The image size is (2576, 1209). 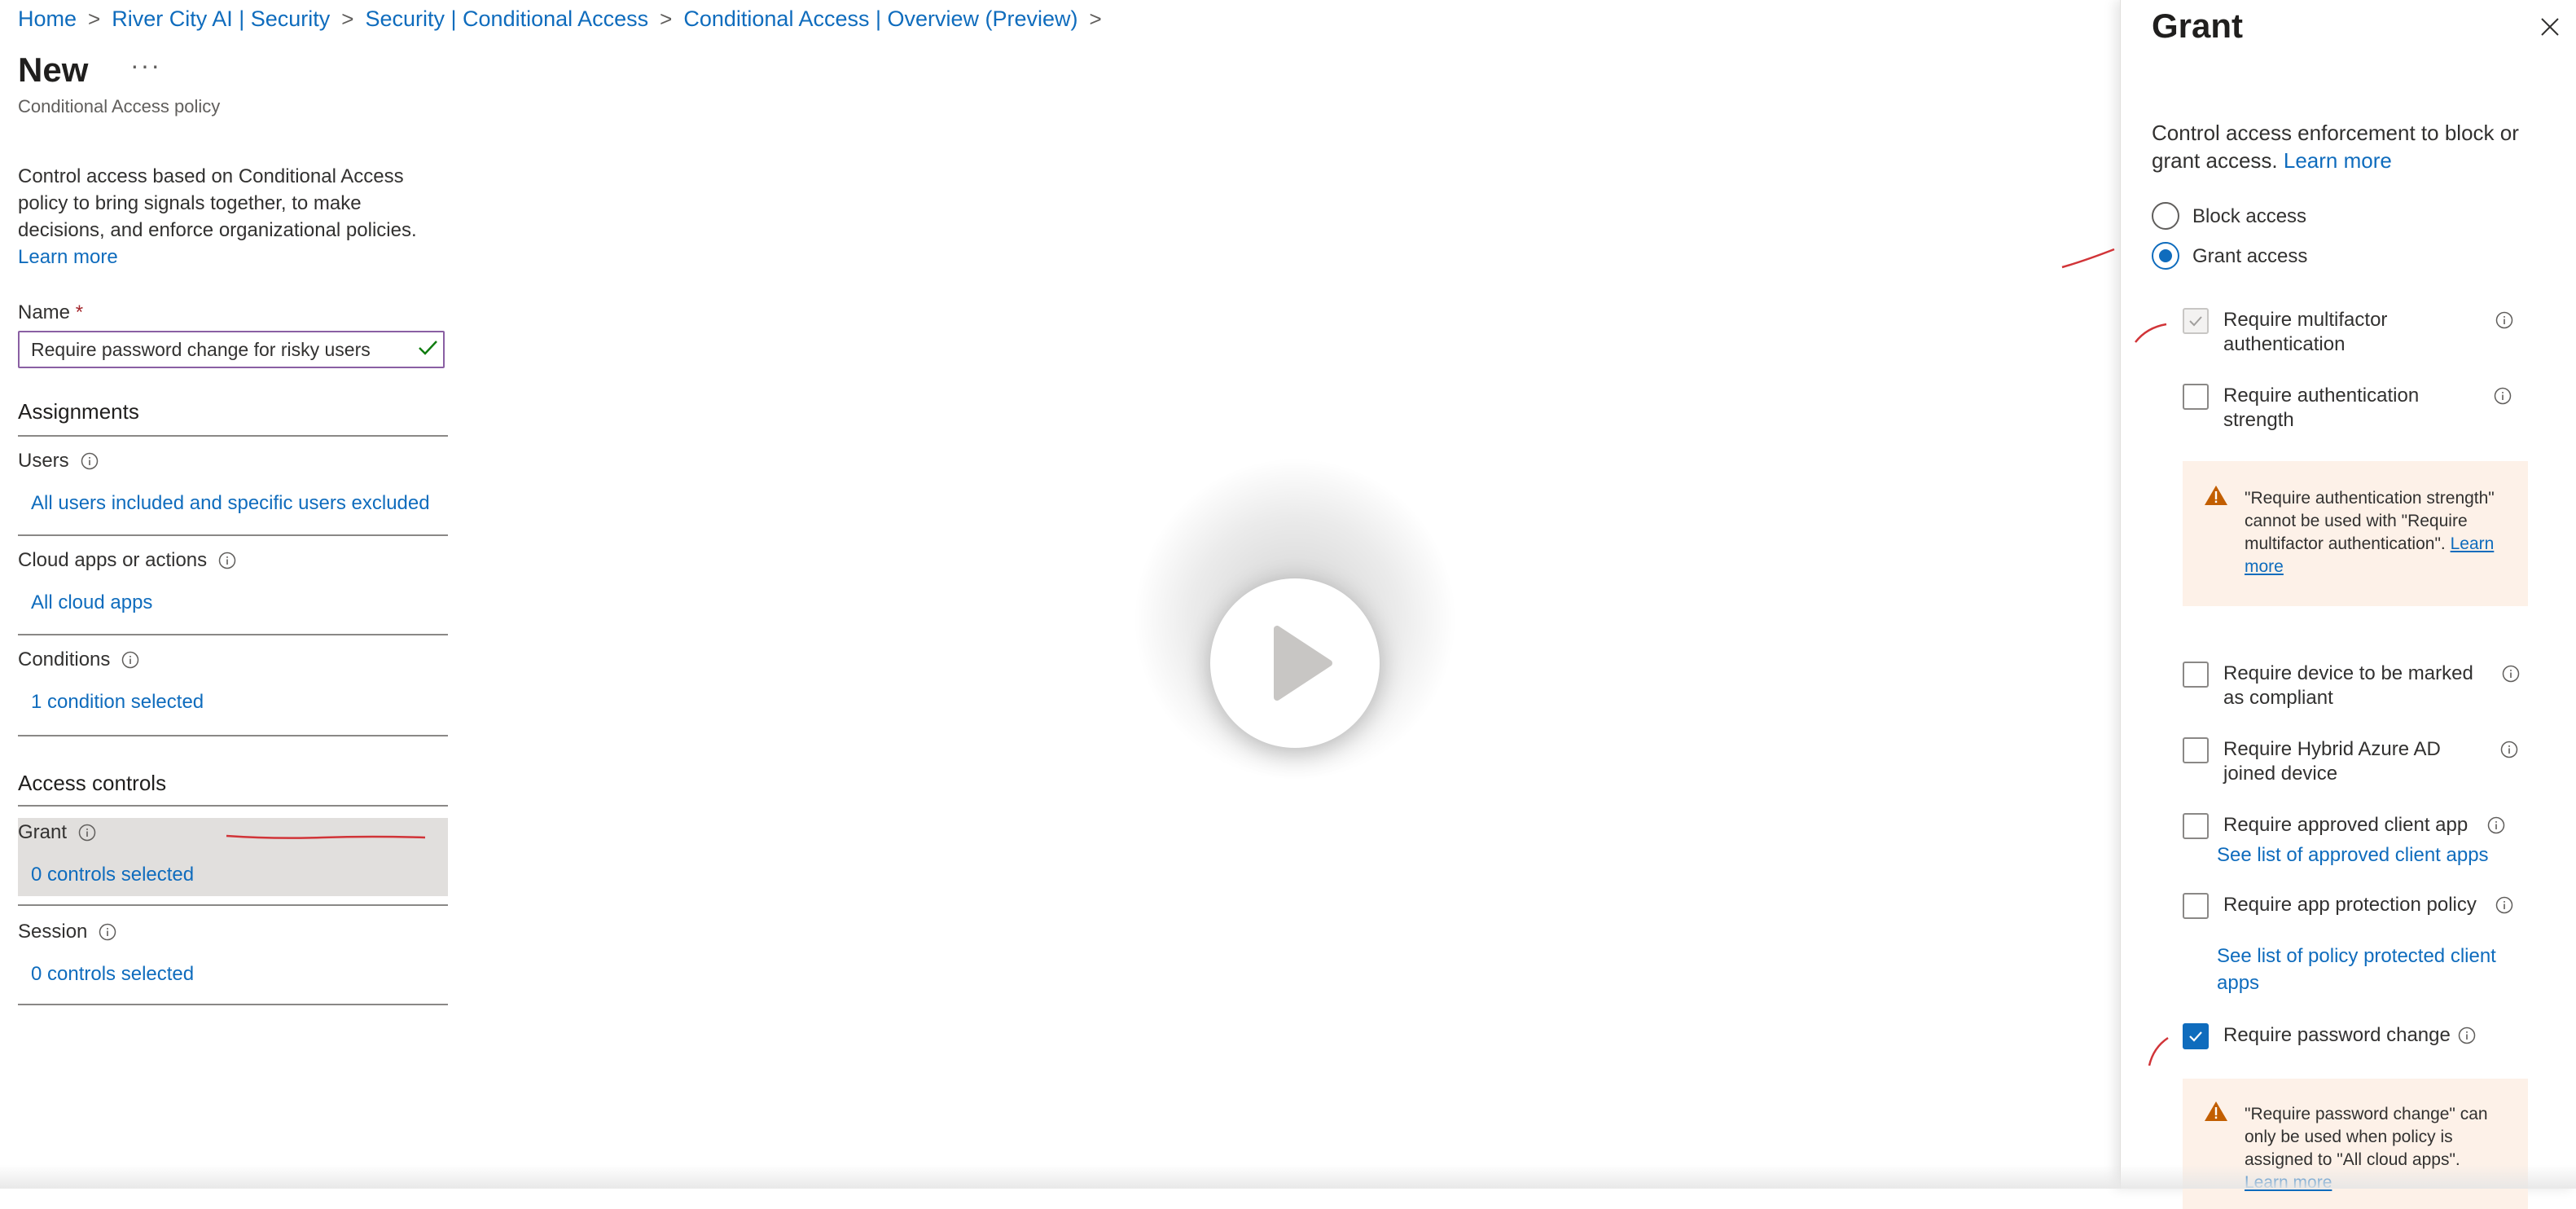 I want to click on require-compliant-device-label: Require device to be marked as compliant, so click(x=2348, y=685).